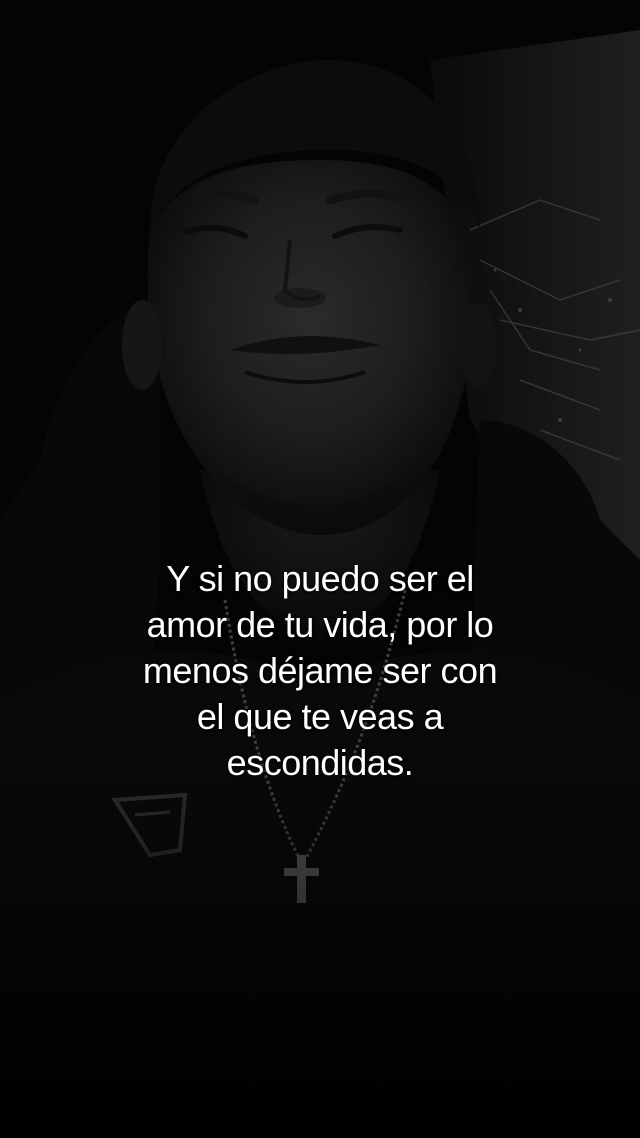 This screenshot has width=640, height=1138. I want to click on caption-line: amor de tu vida, por lo, so click(320, 624).